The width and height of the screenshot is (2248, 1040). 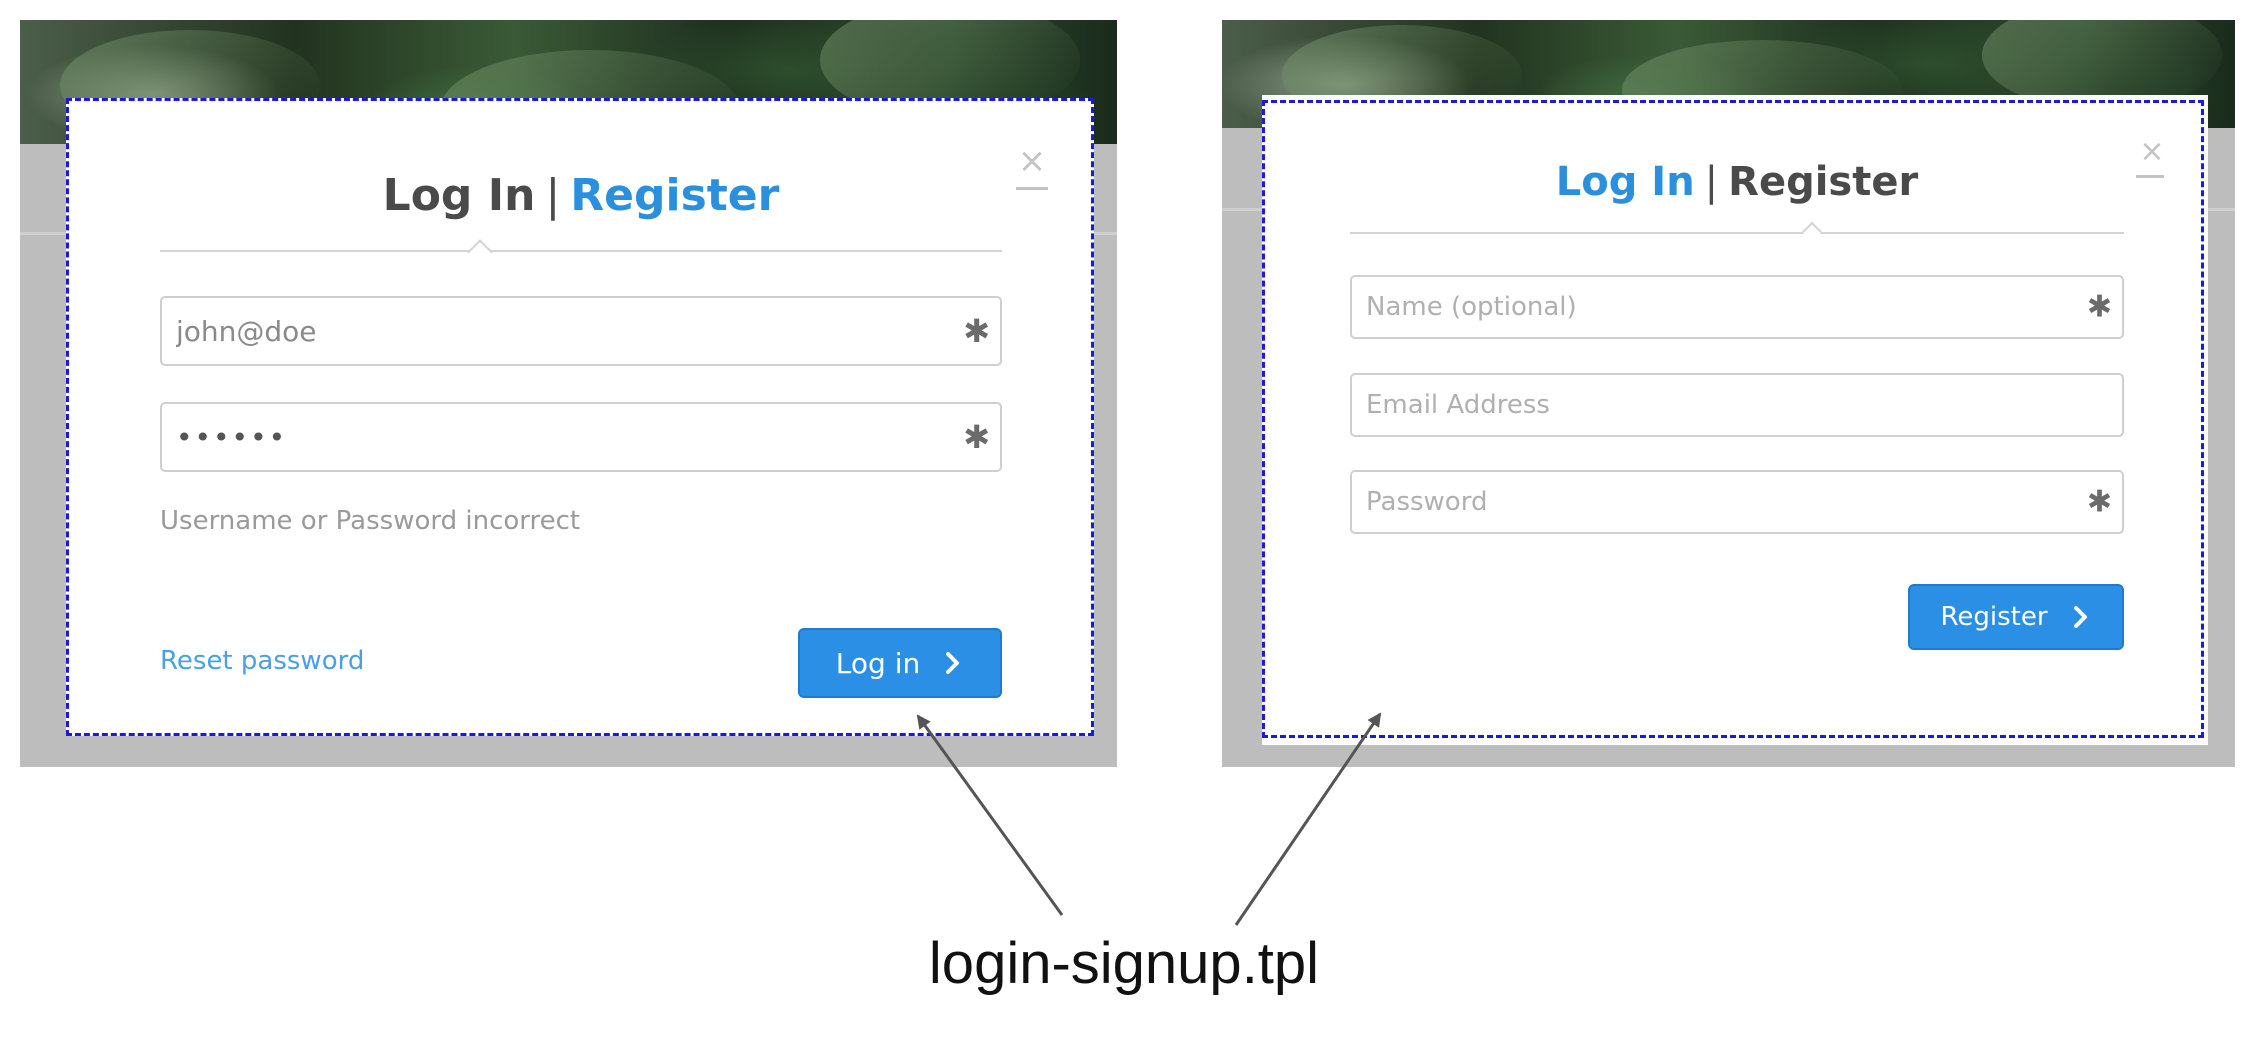 What do you see at coordinates (1149, 819) in the screenshot?
I see `annotation-arrows` at bounding box center [1149, 819].